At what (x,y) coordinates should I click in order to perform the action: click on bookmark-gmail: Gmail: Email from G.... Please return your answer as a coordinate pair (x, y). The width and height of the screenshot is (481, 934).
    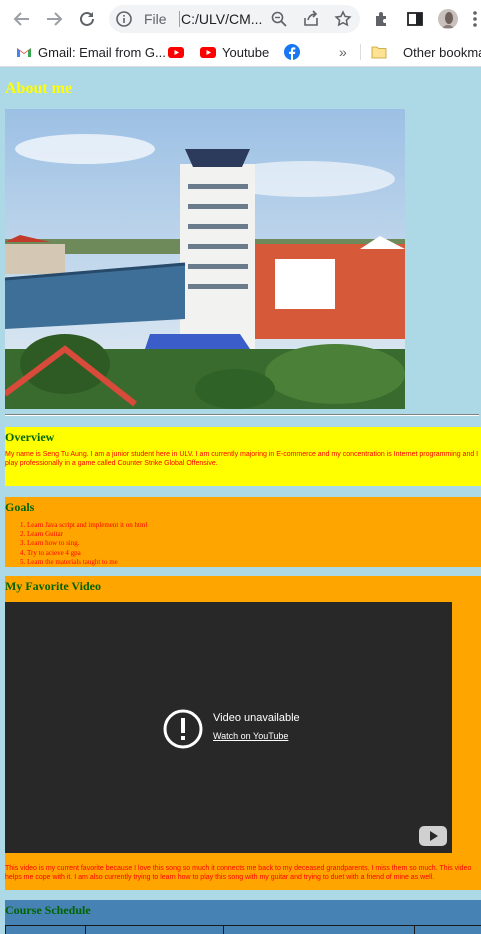
    Looking at the image, I should click on (91, 52).